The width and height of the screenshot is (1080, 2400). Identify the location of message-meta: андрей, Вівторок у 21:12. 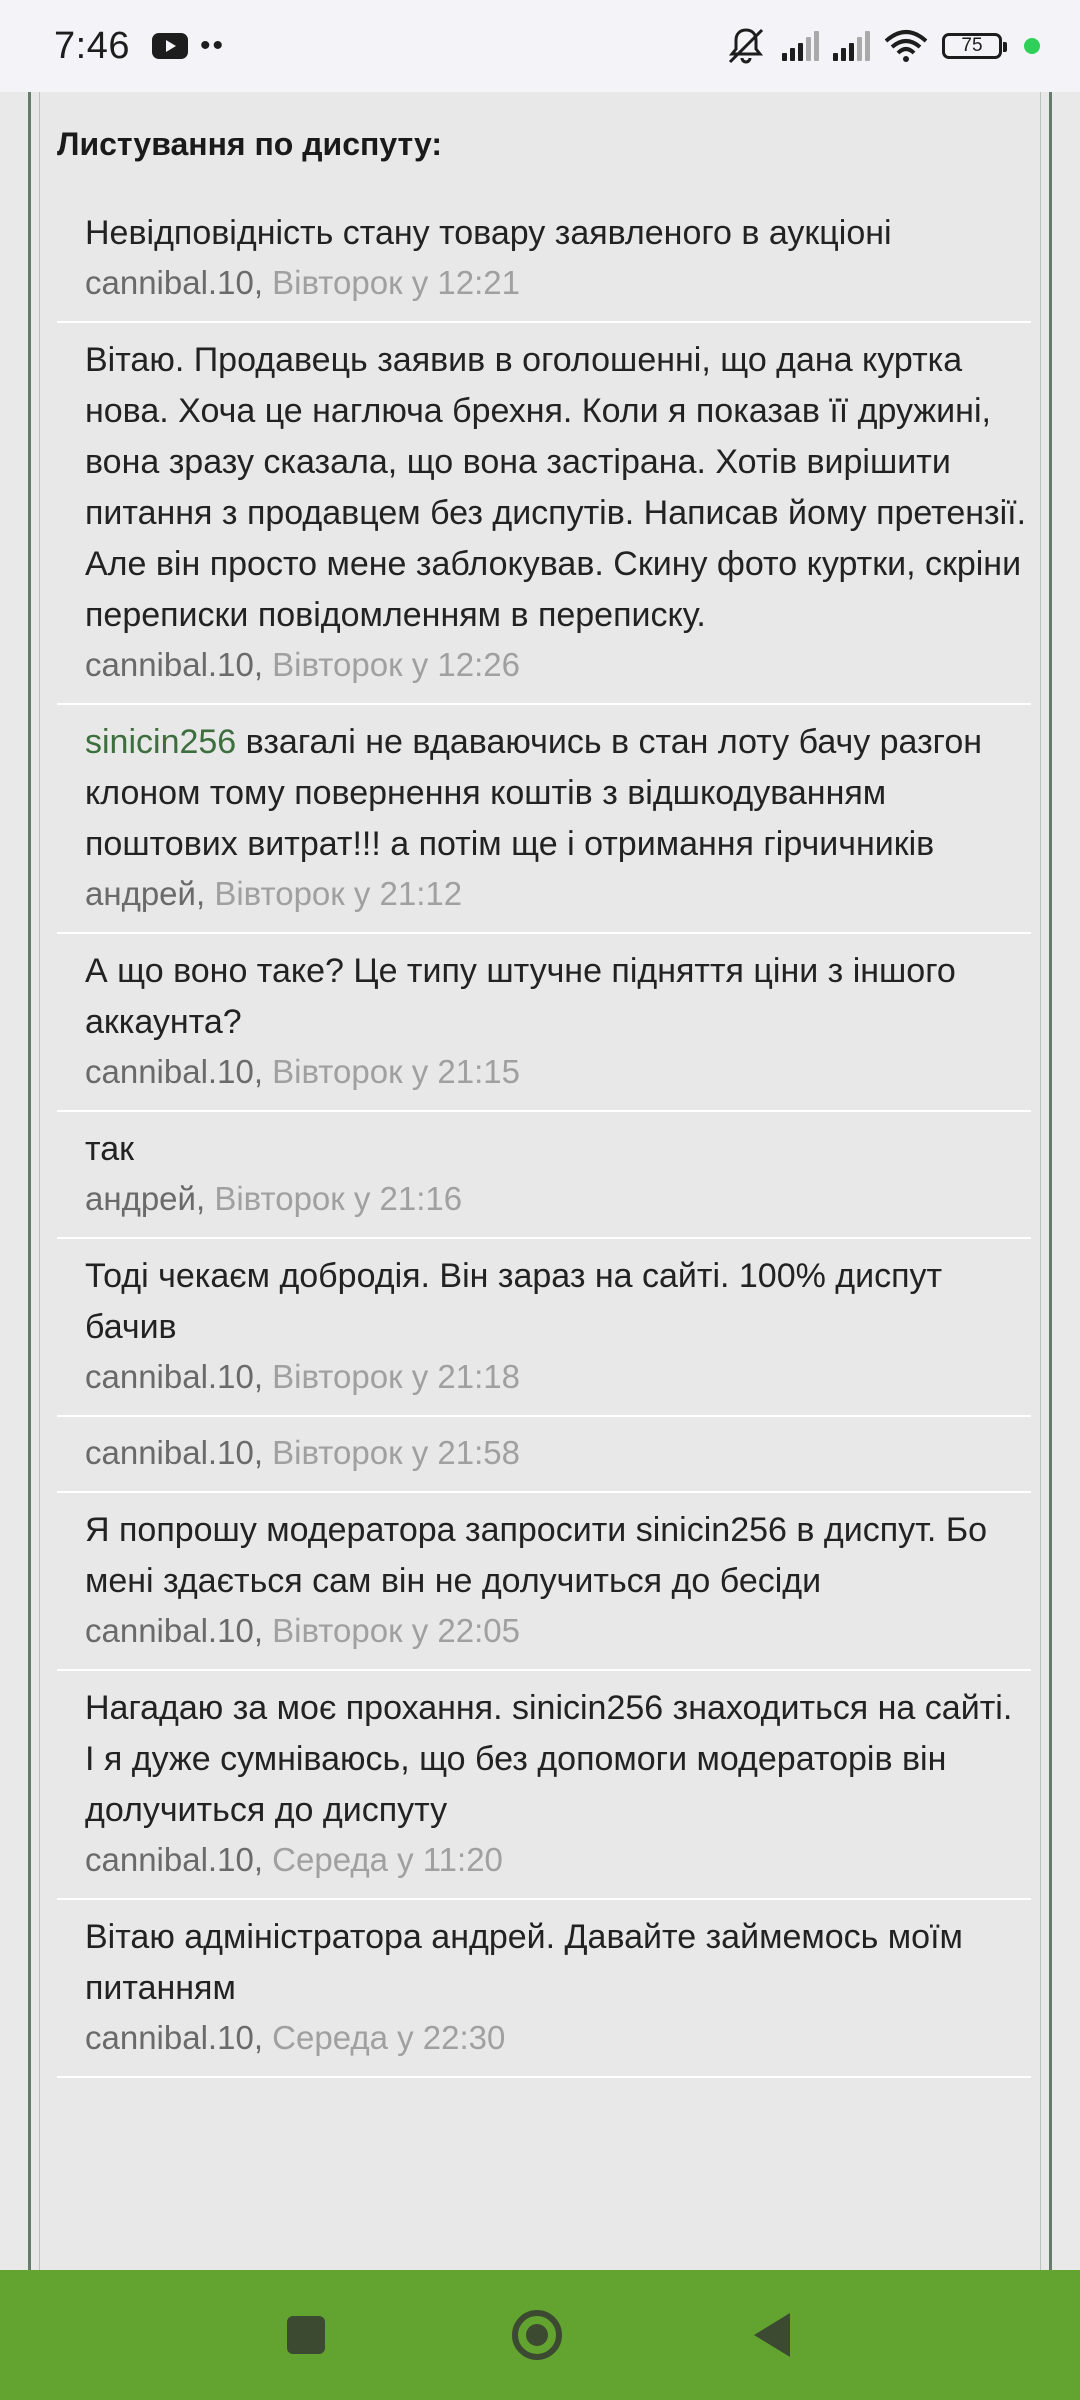
(558, 894).